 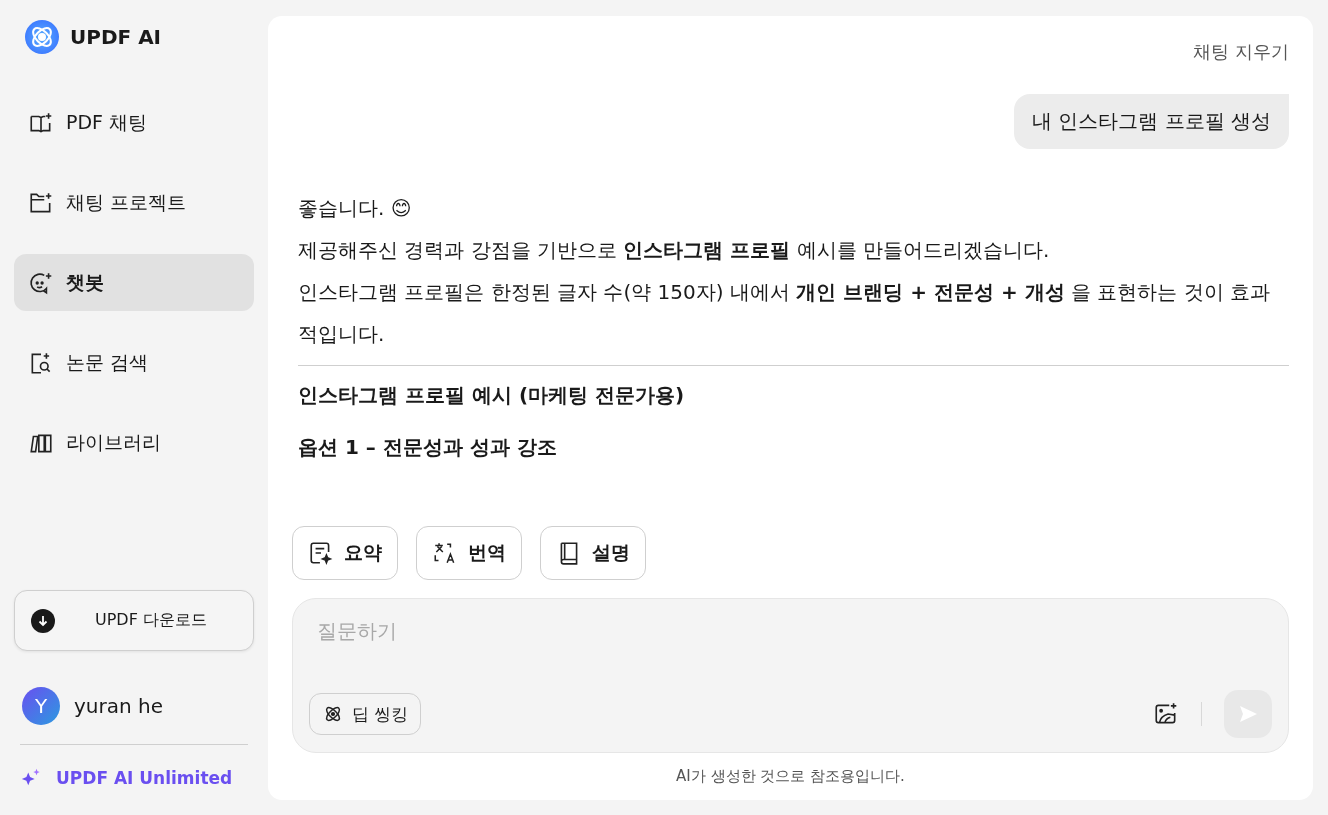 What do you see at coordinates (42, 37) in the screenshot?
I see `logo-icon` at bounding box center [42, 37].